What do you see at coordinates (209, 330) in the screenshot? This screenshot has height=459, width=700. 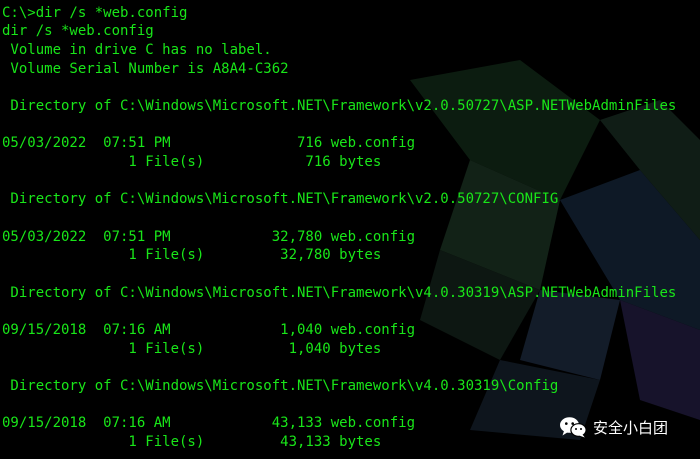 I see `terminal-line: 09/15/2018 07:16 AM 1,040 web.config` at bounding box center [209, 330].